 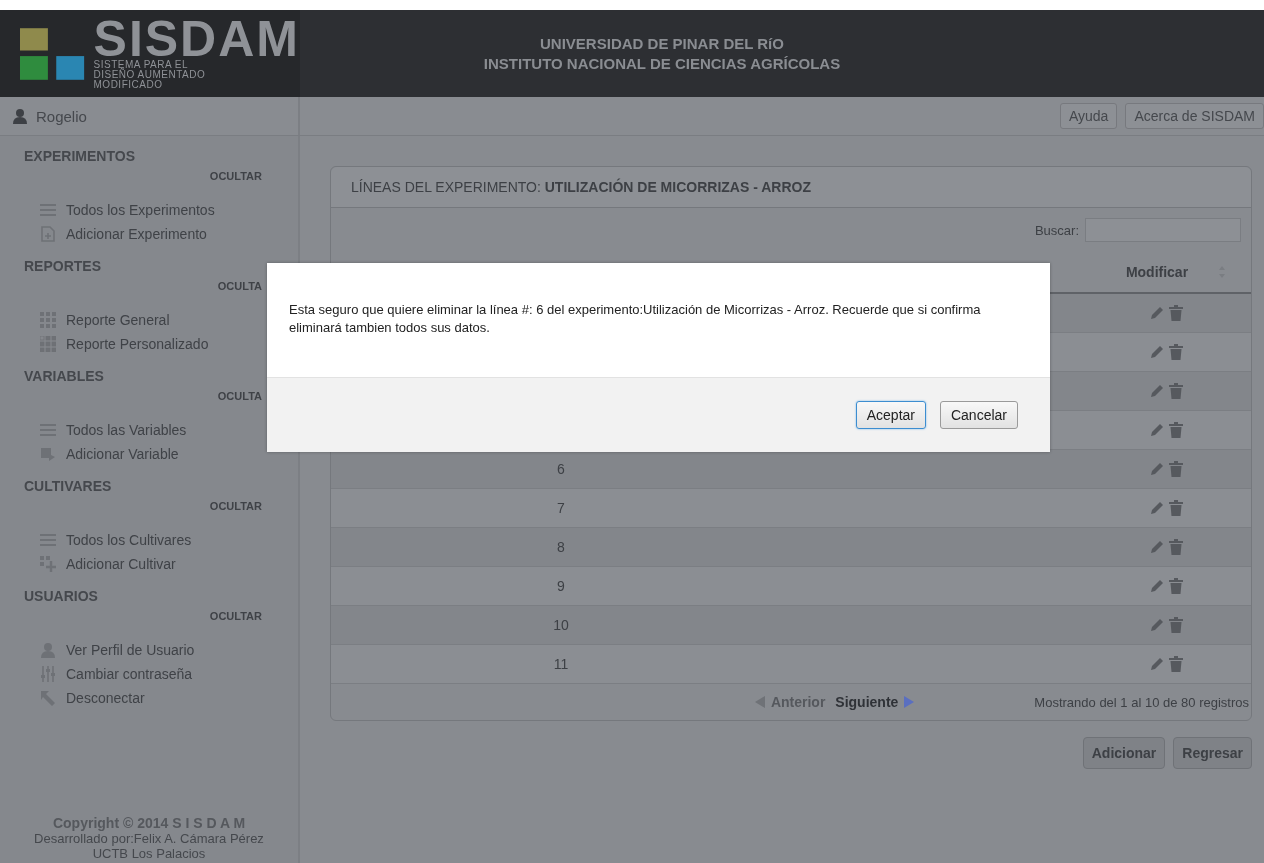 I want to click on sidebar-item: Cambiar contraseña, so click(x=129, y=674).